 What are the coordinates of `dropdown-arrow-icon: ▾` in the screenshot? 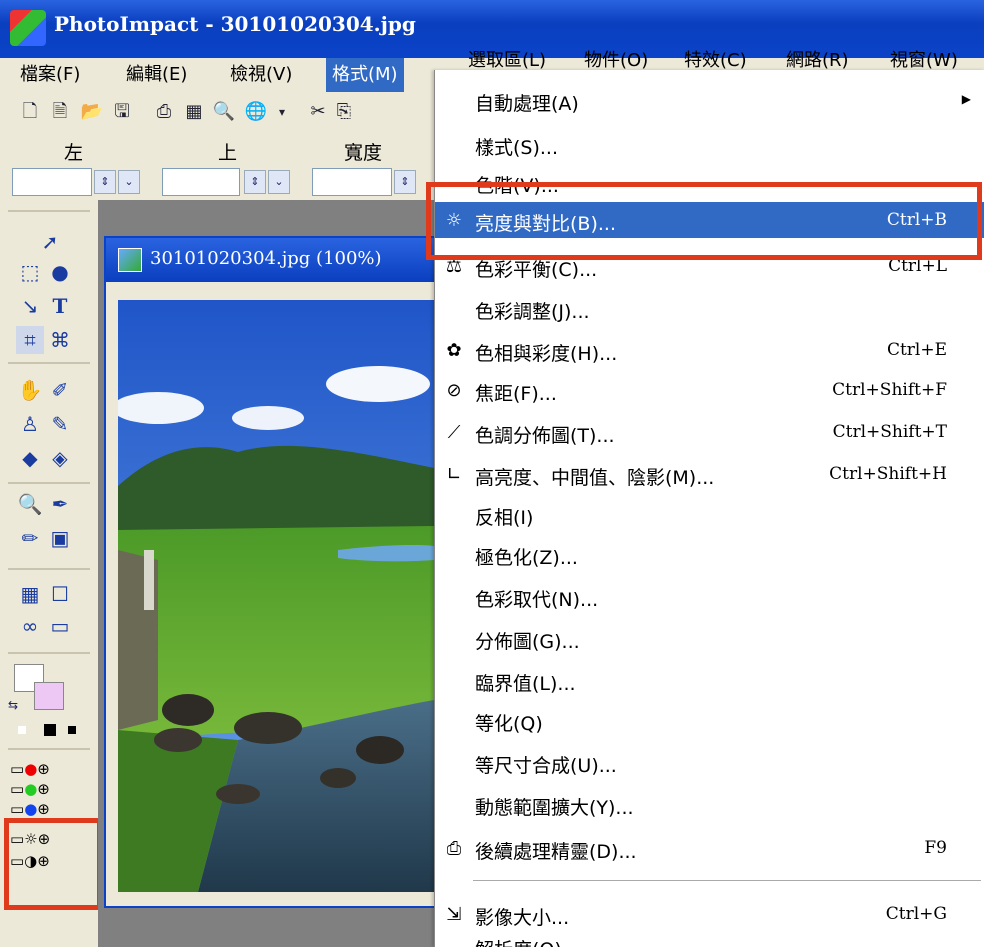 It's located at (282, 112).